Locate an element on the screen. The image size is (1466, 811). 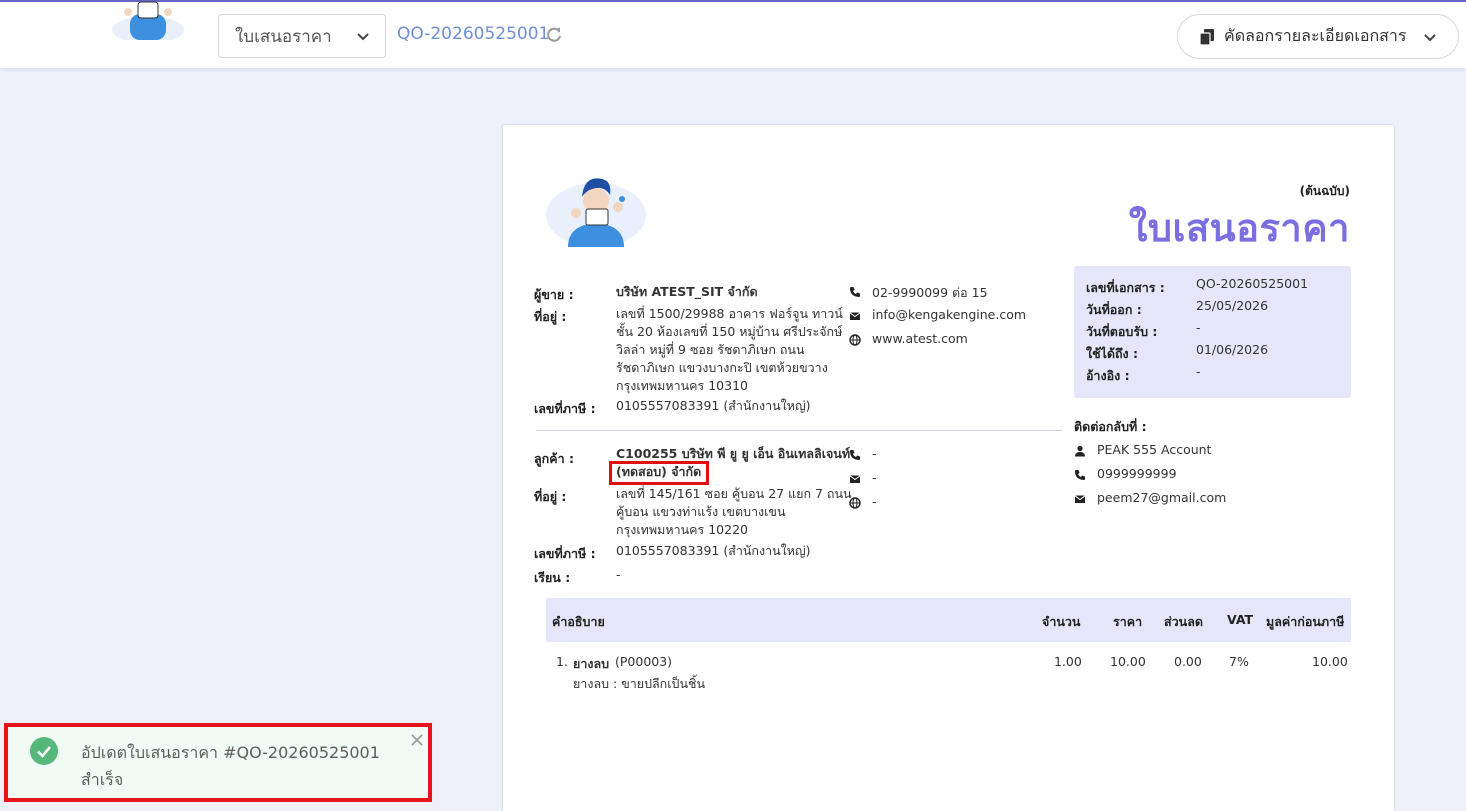
copy-document-details-button: คัดลอกรายละเอียดเอกสาร is located at coordinates (1318, 36).